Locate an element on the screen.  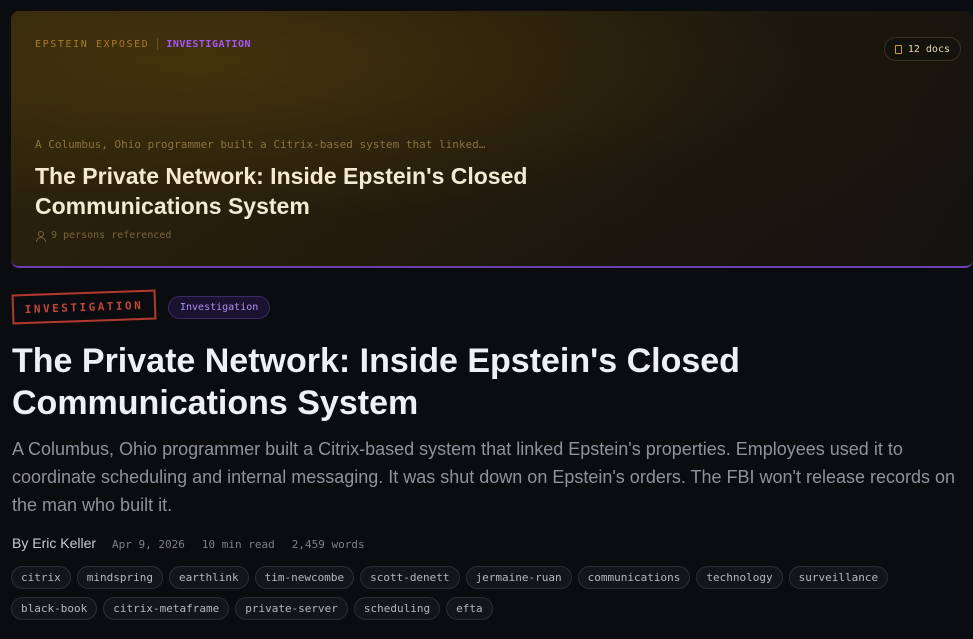
tag-chip: mindspring is located at coordinates (119, 577).